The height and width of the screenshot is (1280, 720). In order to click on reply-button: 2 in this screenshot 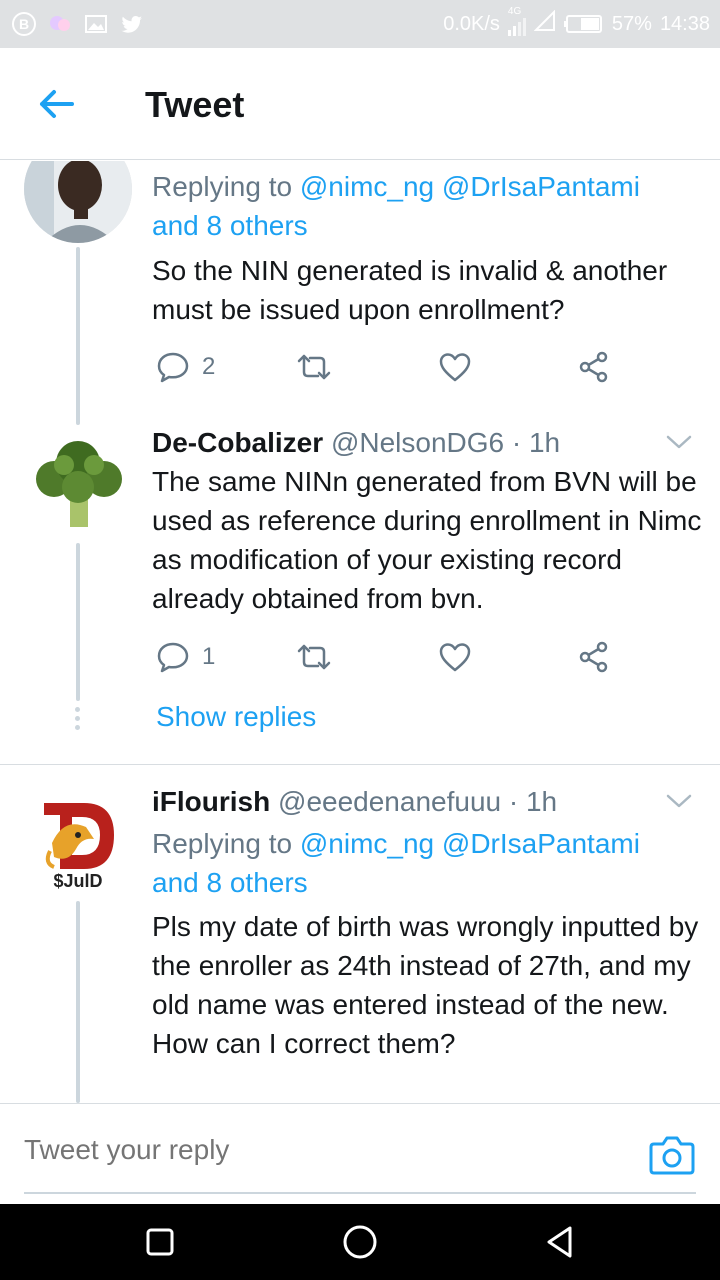, I will do `click(185, 367)`.